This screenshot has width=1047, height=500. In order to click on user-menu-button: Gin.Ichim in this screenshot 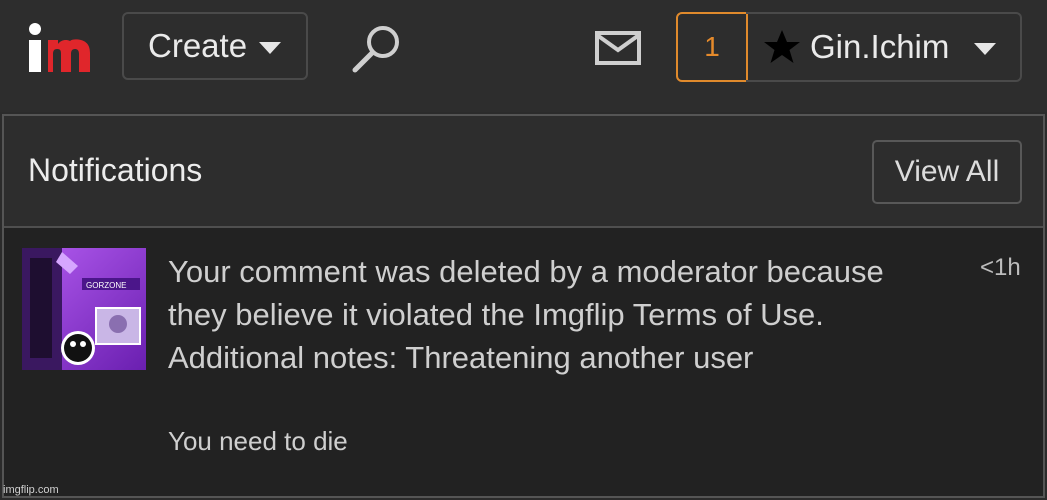, I will do `click(884, 47)`.